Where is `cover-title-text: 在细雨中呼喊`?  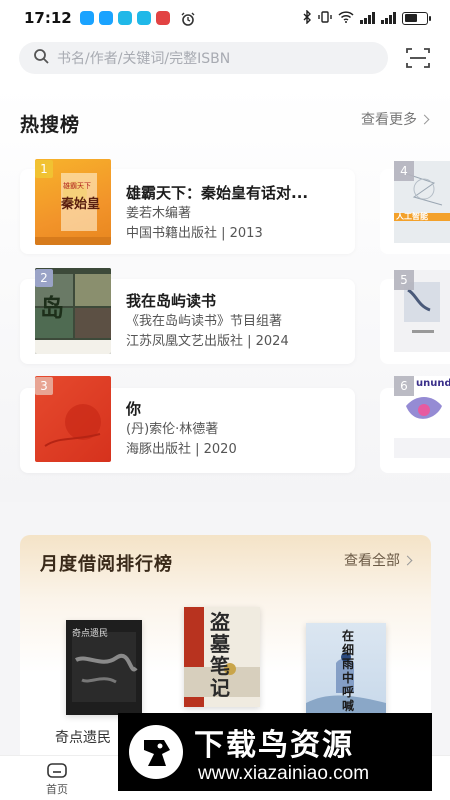 cover-title-text: 在细雨中呼喊 is located at coordinates (348, 671).